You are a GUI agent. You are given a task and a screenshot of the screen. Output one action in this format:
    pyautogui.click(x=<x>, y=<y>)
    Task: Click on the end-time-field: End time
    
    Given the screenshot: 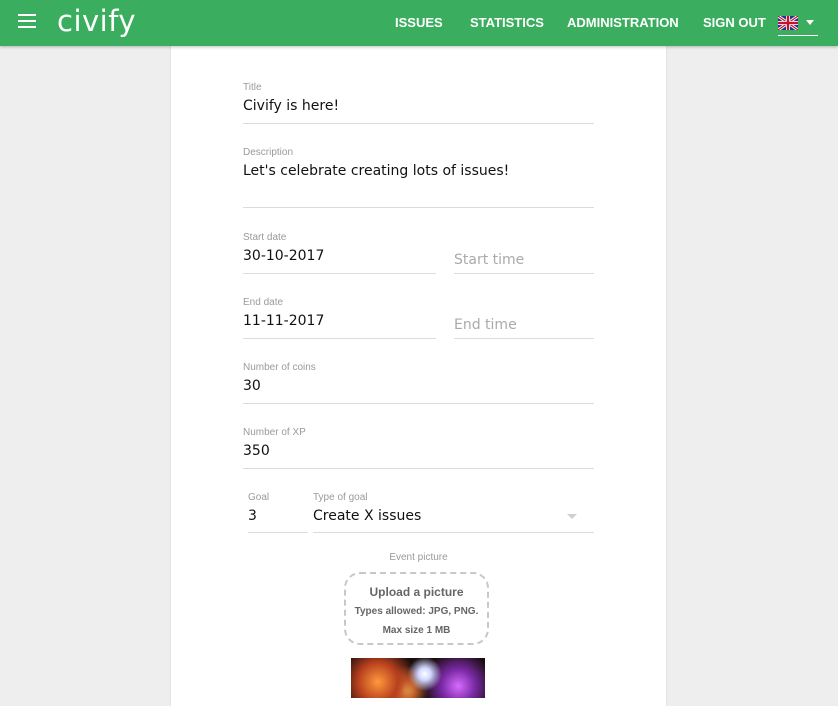 What is the action you would take?
    pyautogui.click(x=524, y=328)
    